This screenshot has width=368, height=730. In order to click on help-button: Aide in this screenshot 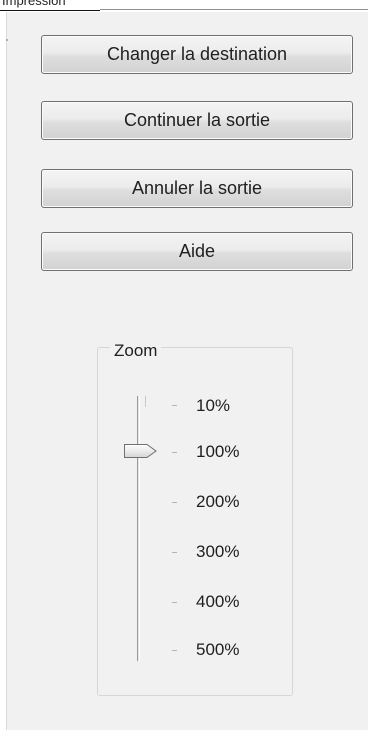, I will do `click(197, 251)`.